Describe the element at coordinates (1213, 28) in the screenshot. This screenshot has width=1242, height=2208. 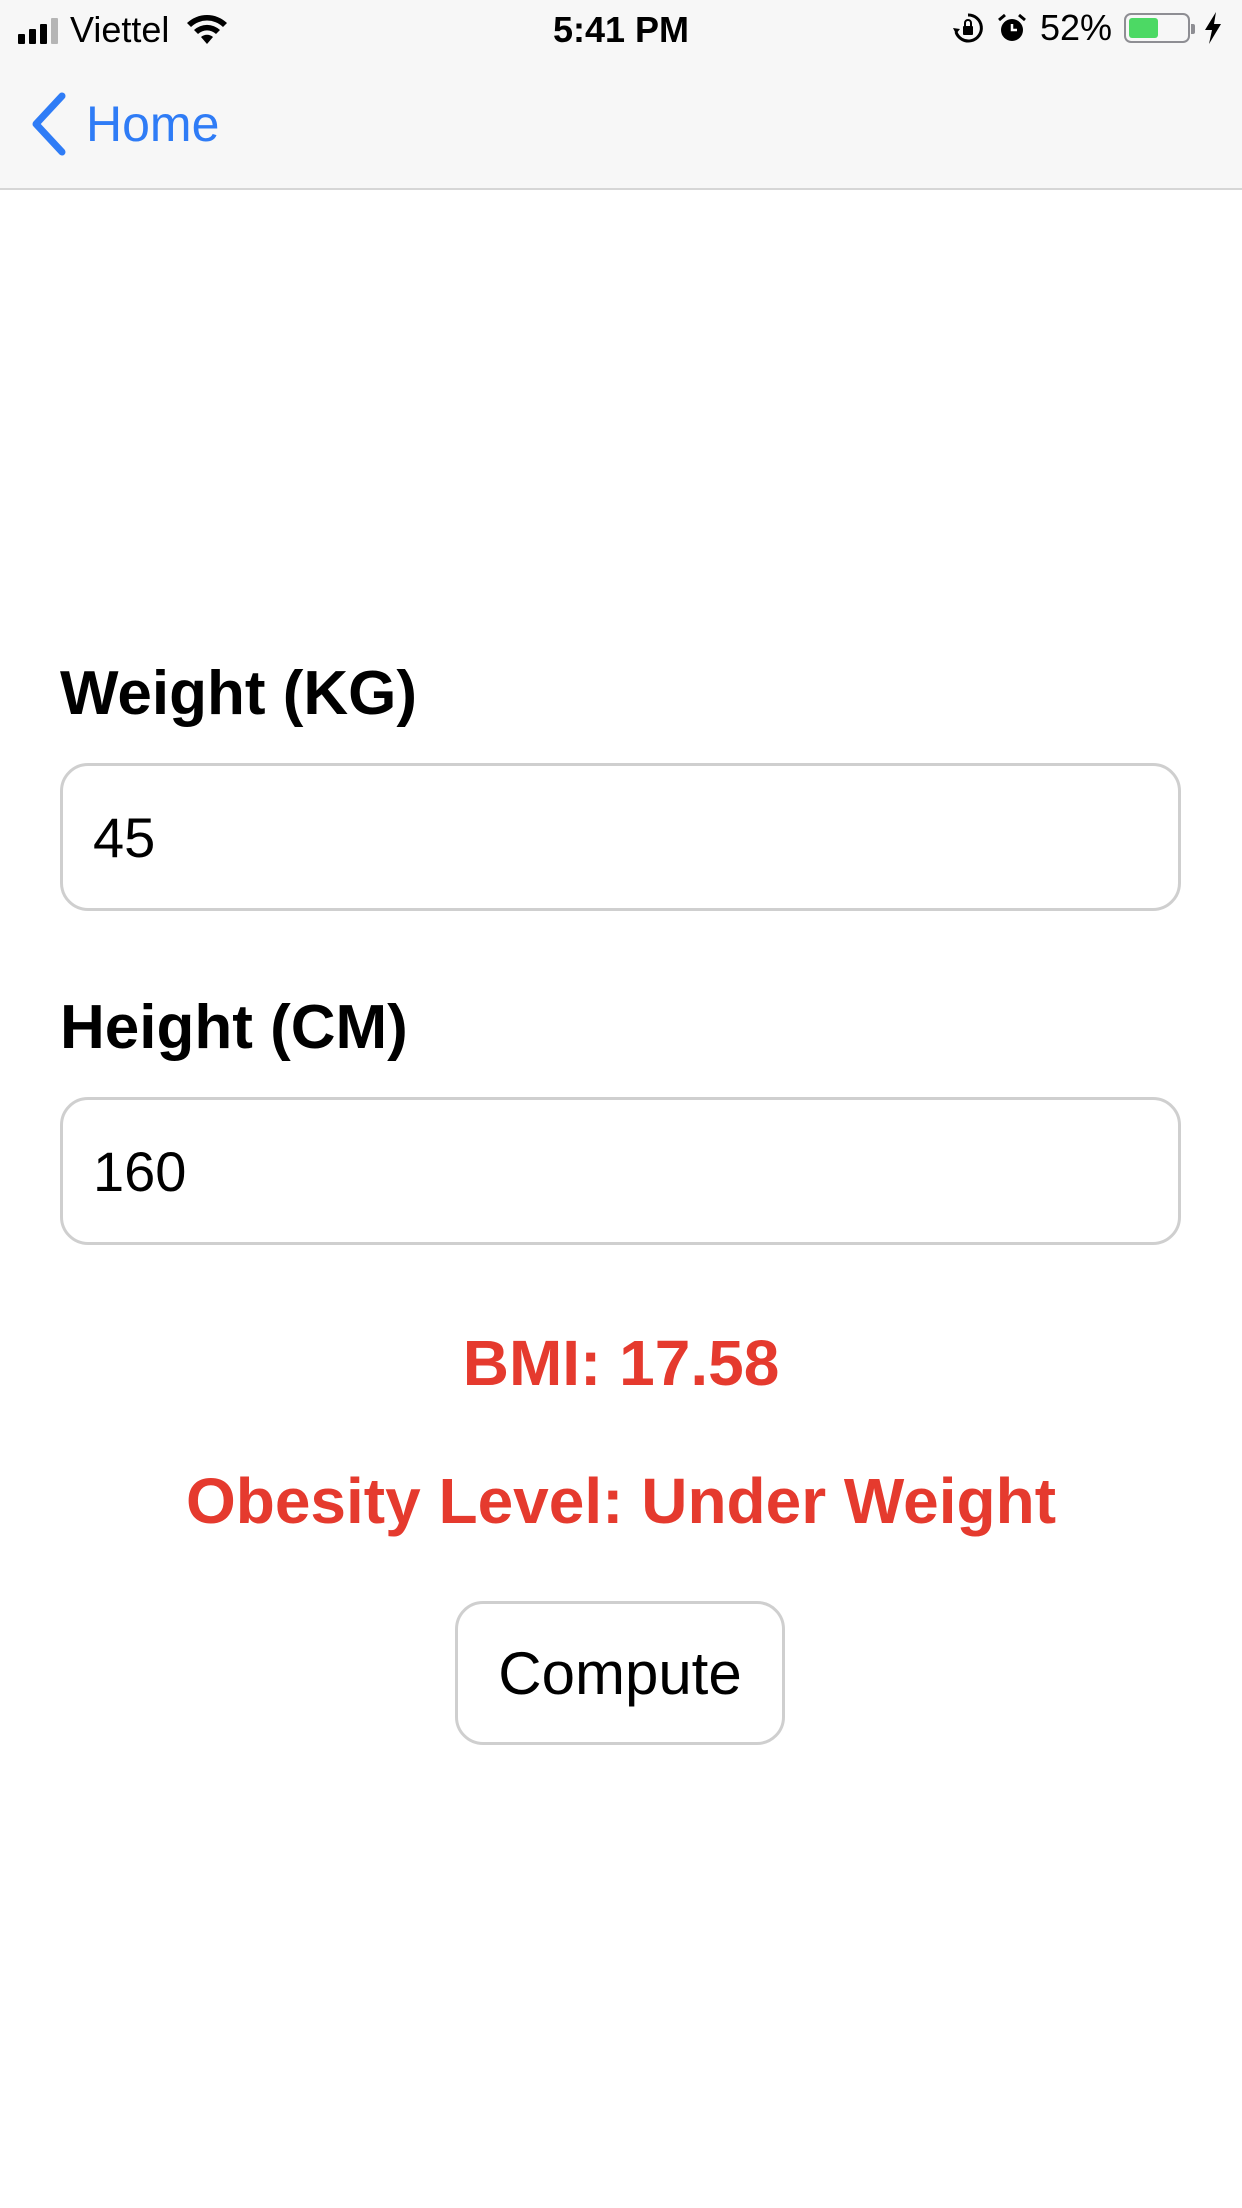
I see `charging-icon` at that location.